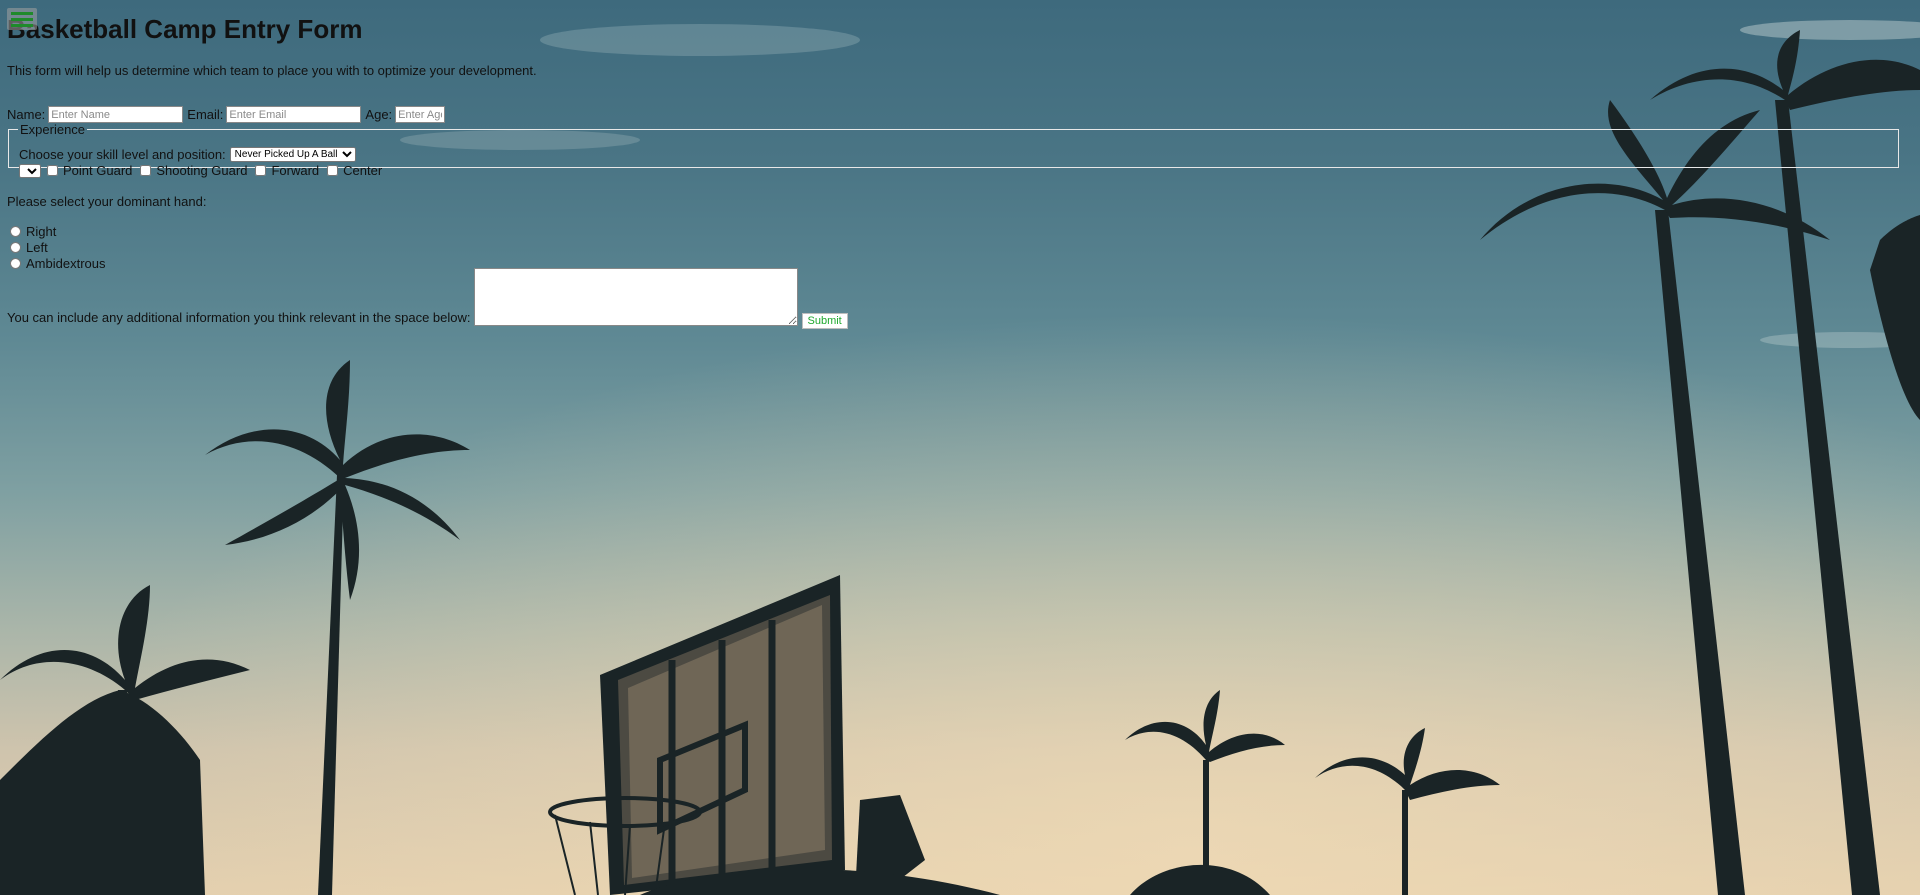  Describe the element at coordinates (185, 29) in the screenshot. I see `page-title: Basketball Camp Entry Form` at that location.